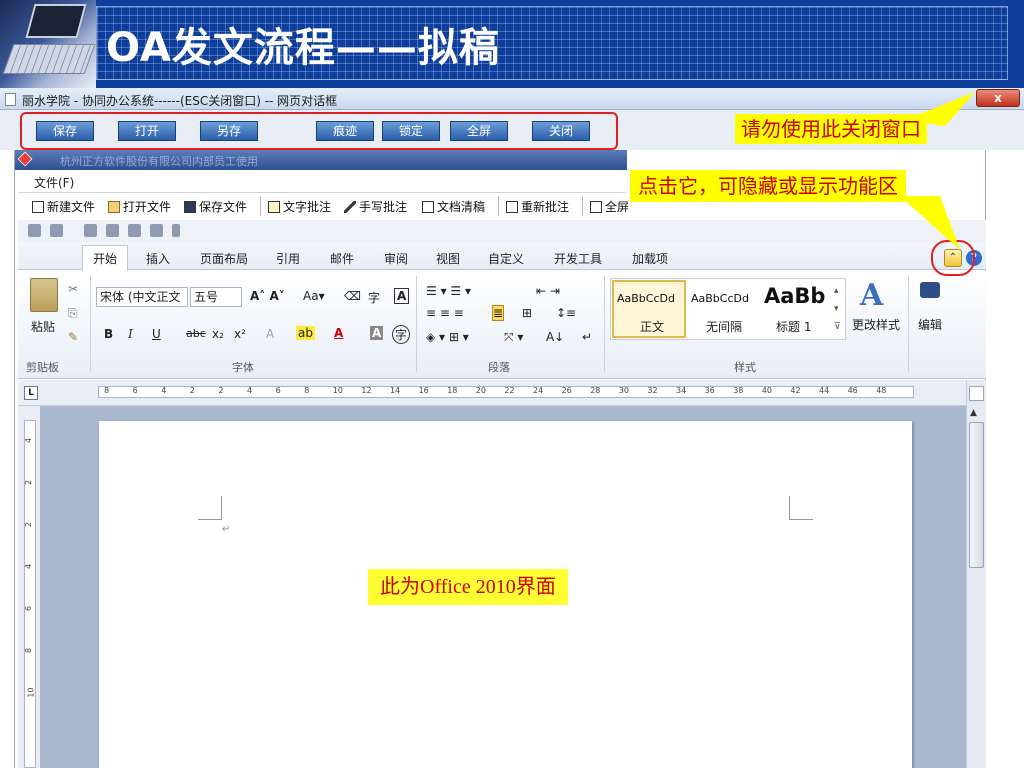 Image resolution: width=1024 pixels, height=768 pixels. Describe the element at coordinates (876, 324) in the screenshot. I see `change-styles-label: 更改样式` at that location.